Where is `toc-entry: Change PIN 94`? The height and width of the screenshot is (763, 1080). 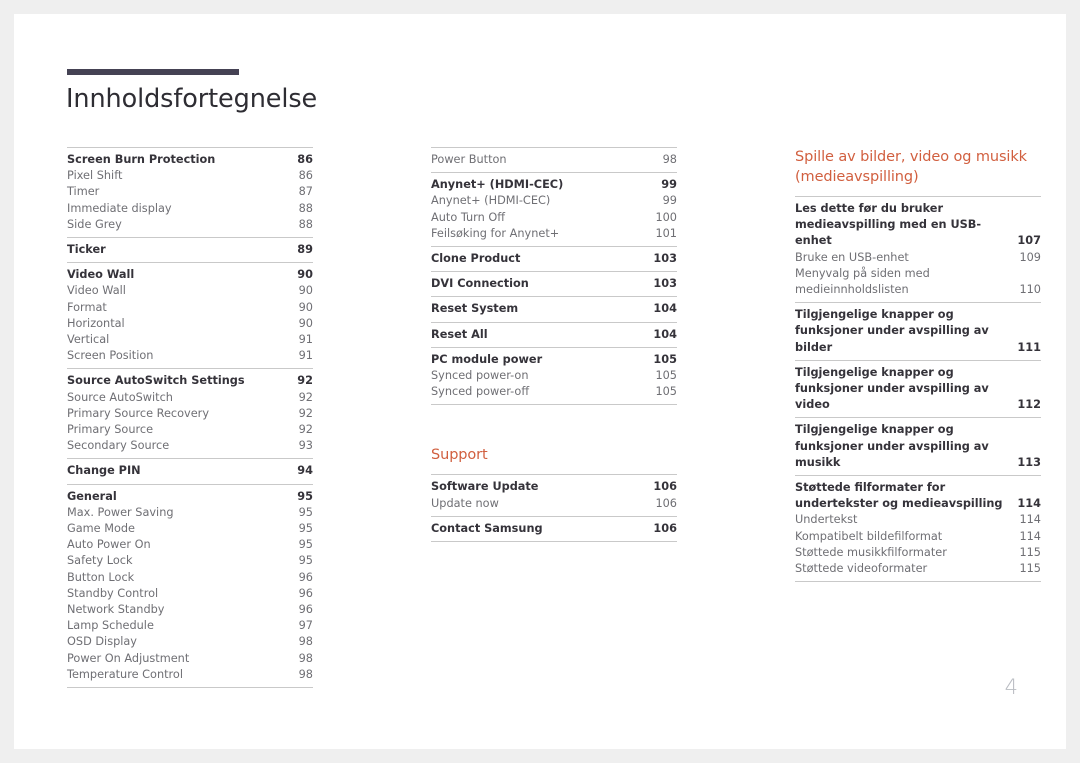 toc-entry: Change PIN 94 is located at coordinates (190, 471).